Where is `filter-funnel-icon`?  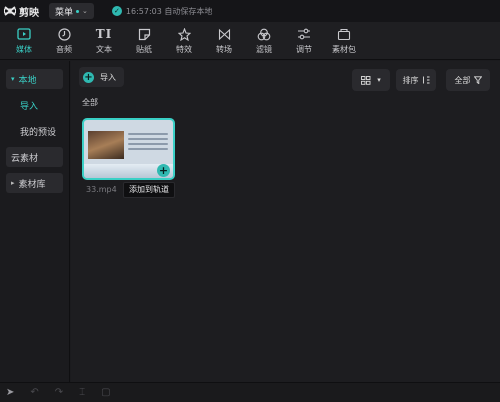
filter-funnel-icon is located at coordinates (477, 80).